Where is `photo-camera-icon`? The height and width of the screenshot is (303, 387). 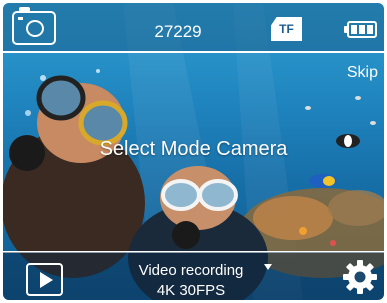
photo-camera-icon is located at coordinates (34, 26).